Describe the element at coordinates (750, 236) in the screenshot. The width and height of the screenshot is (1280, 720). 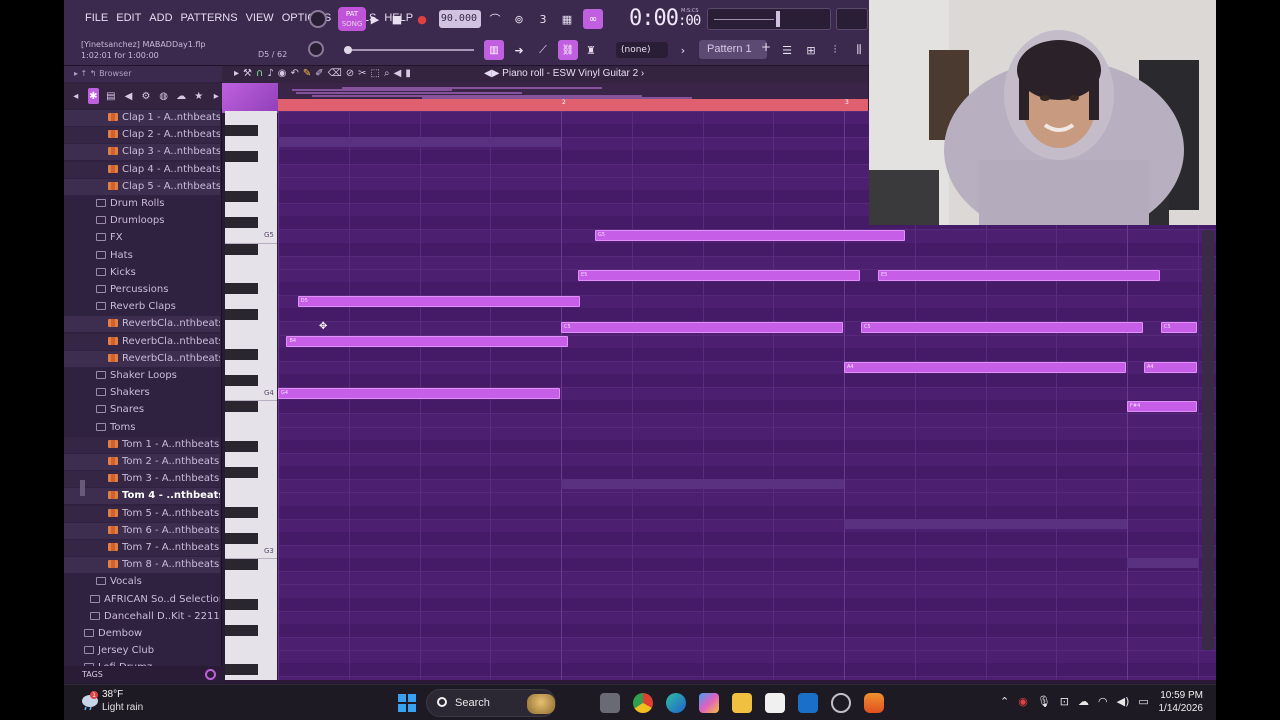
I see `piano-note: G5` at that location.